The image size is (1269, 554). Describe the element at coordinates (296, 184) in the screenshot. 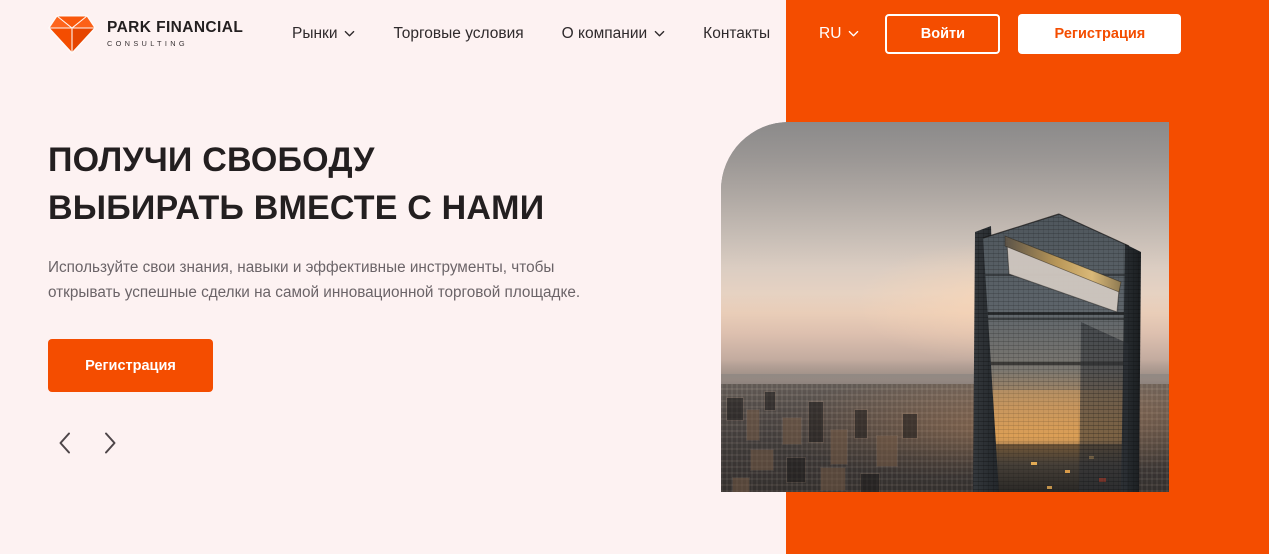

I see `hero-title: ПОЛУЧИ СВОБОДУ ВЫБИРАТЬ ВМЕСТЕ С НАМИ` at that location.